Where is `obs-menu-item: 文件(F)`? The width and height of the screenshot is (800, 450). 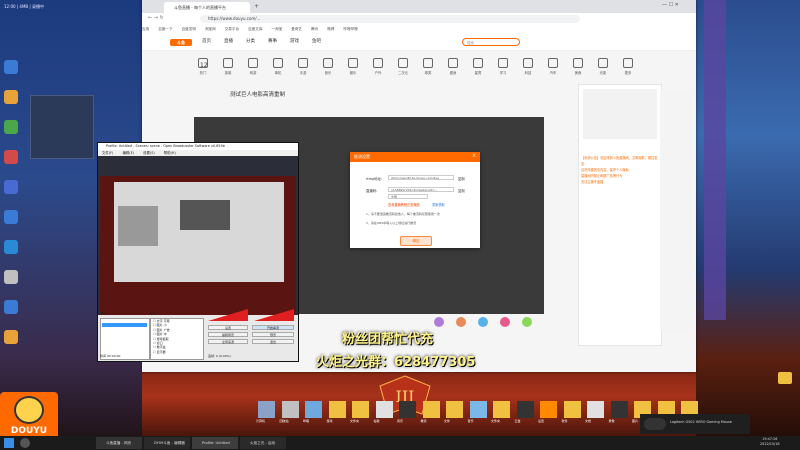 obs-menu-item: 文件(F) is located at coordinates (107, 153).